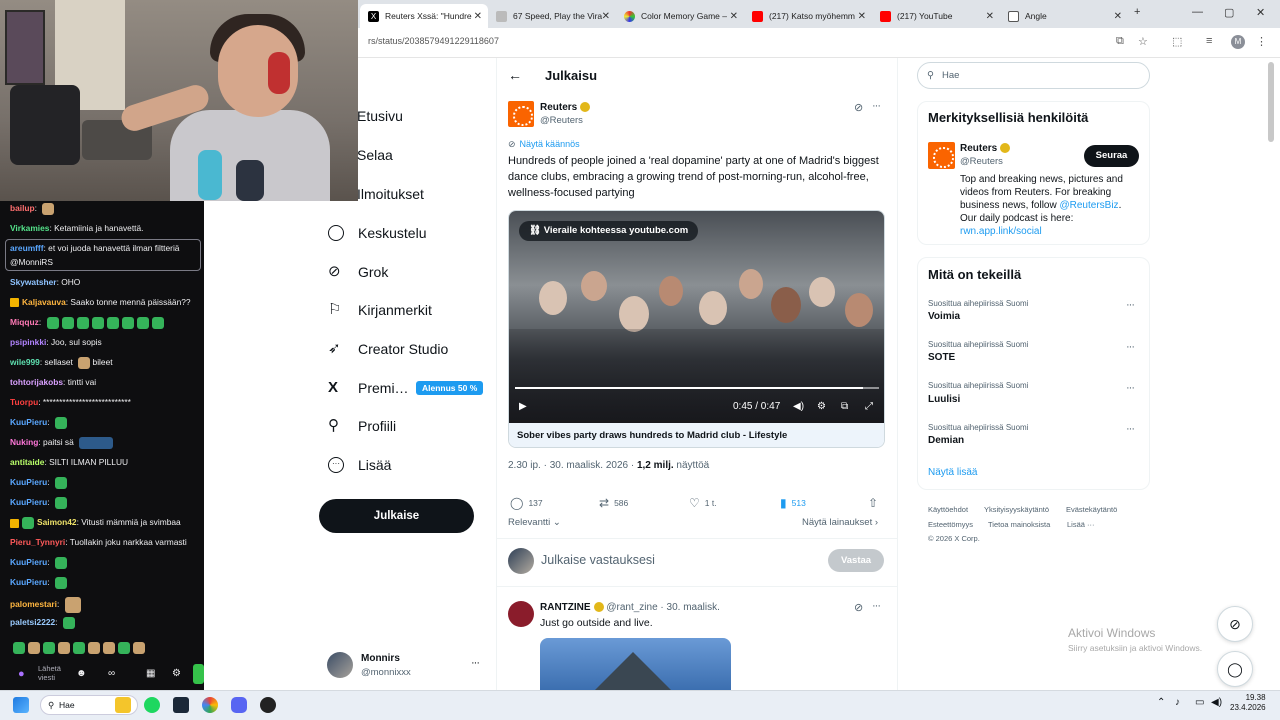 The image size is (1280, 720). Describe the element at coordinates (396, 516) in the screenshot. I see `post-button: Julkaise` at that location.